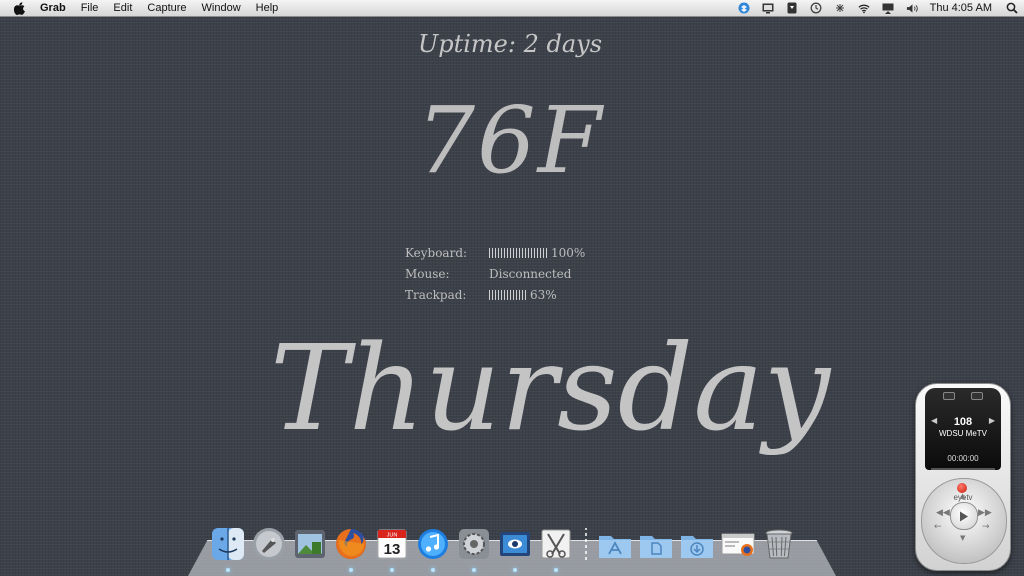  Describe the element at coordinates (963, 422) in the screenshot. I see `channel-number: 108` at that location.